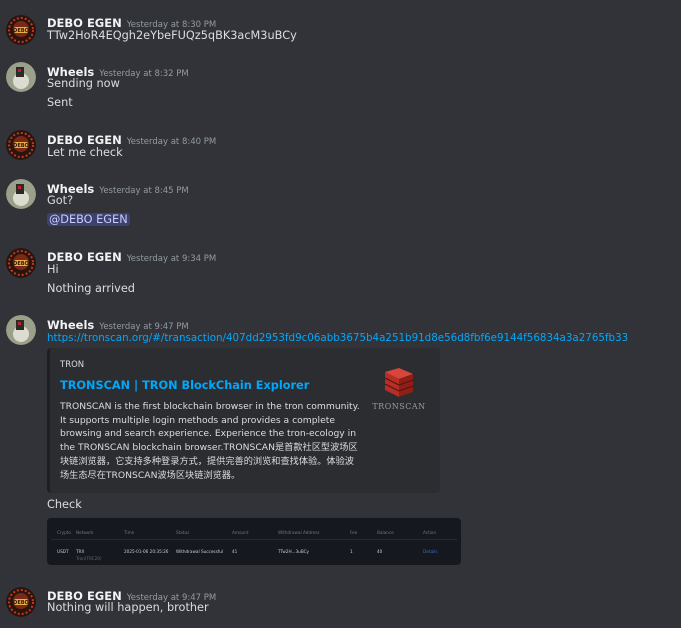 This screenshot has height=628, width=681. I want to click on tronscan-logo-text: TRONSCAN, so click(399, 406).